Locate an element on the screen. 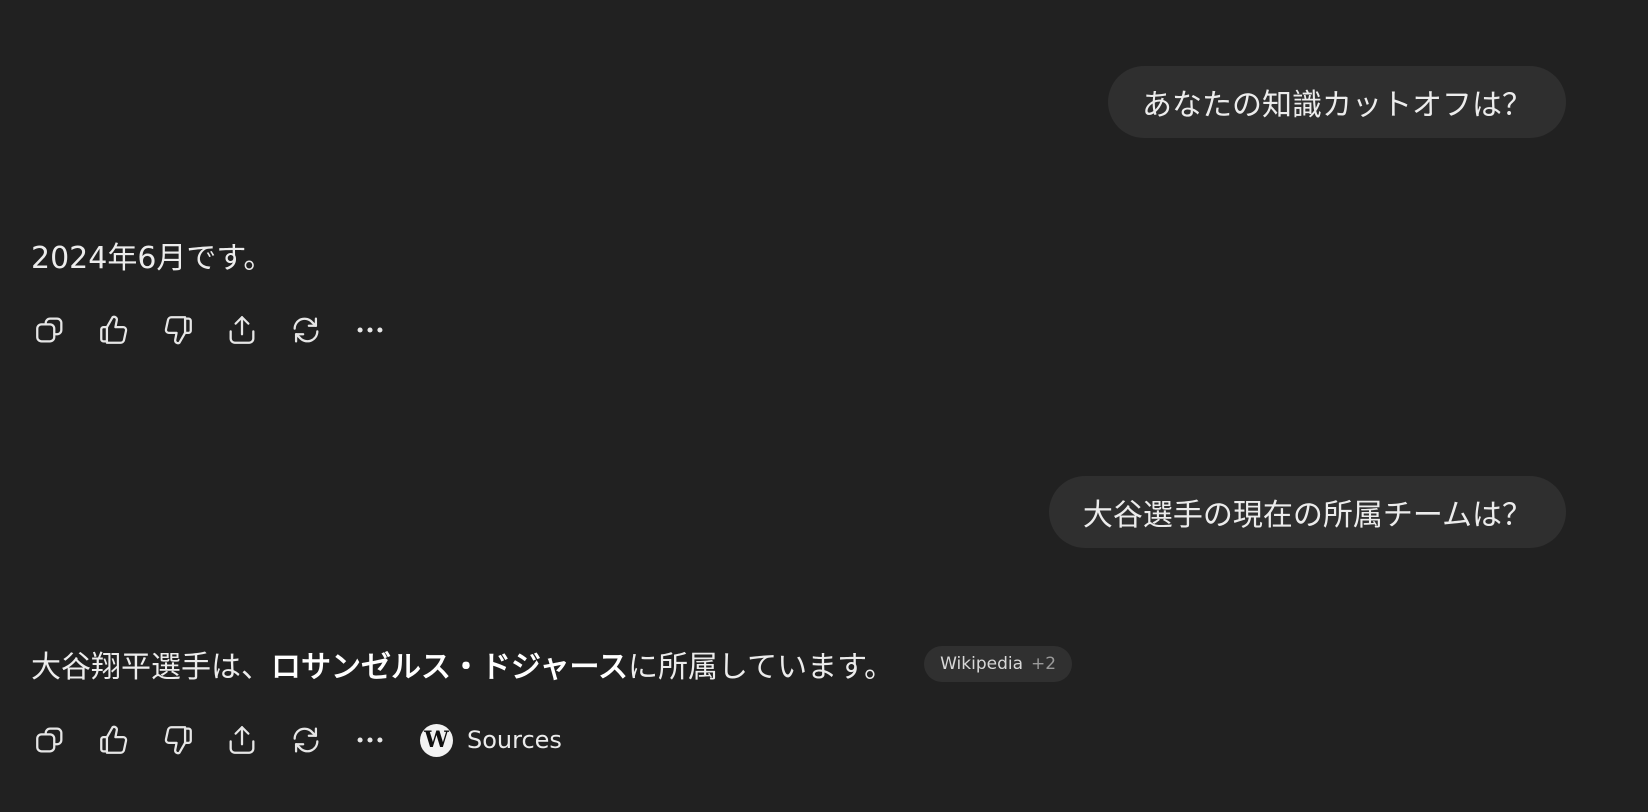 This screenshot has width=1648, height=812. message-actions: W Sources is located at coordinates (296, 740).